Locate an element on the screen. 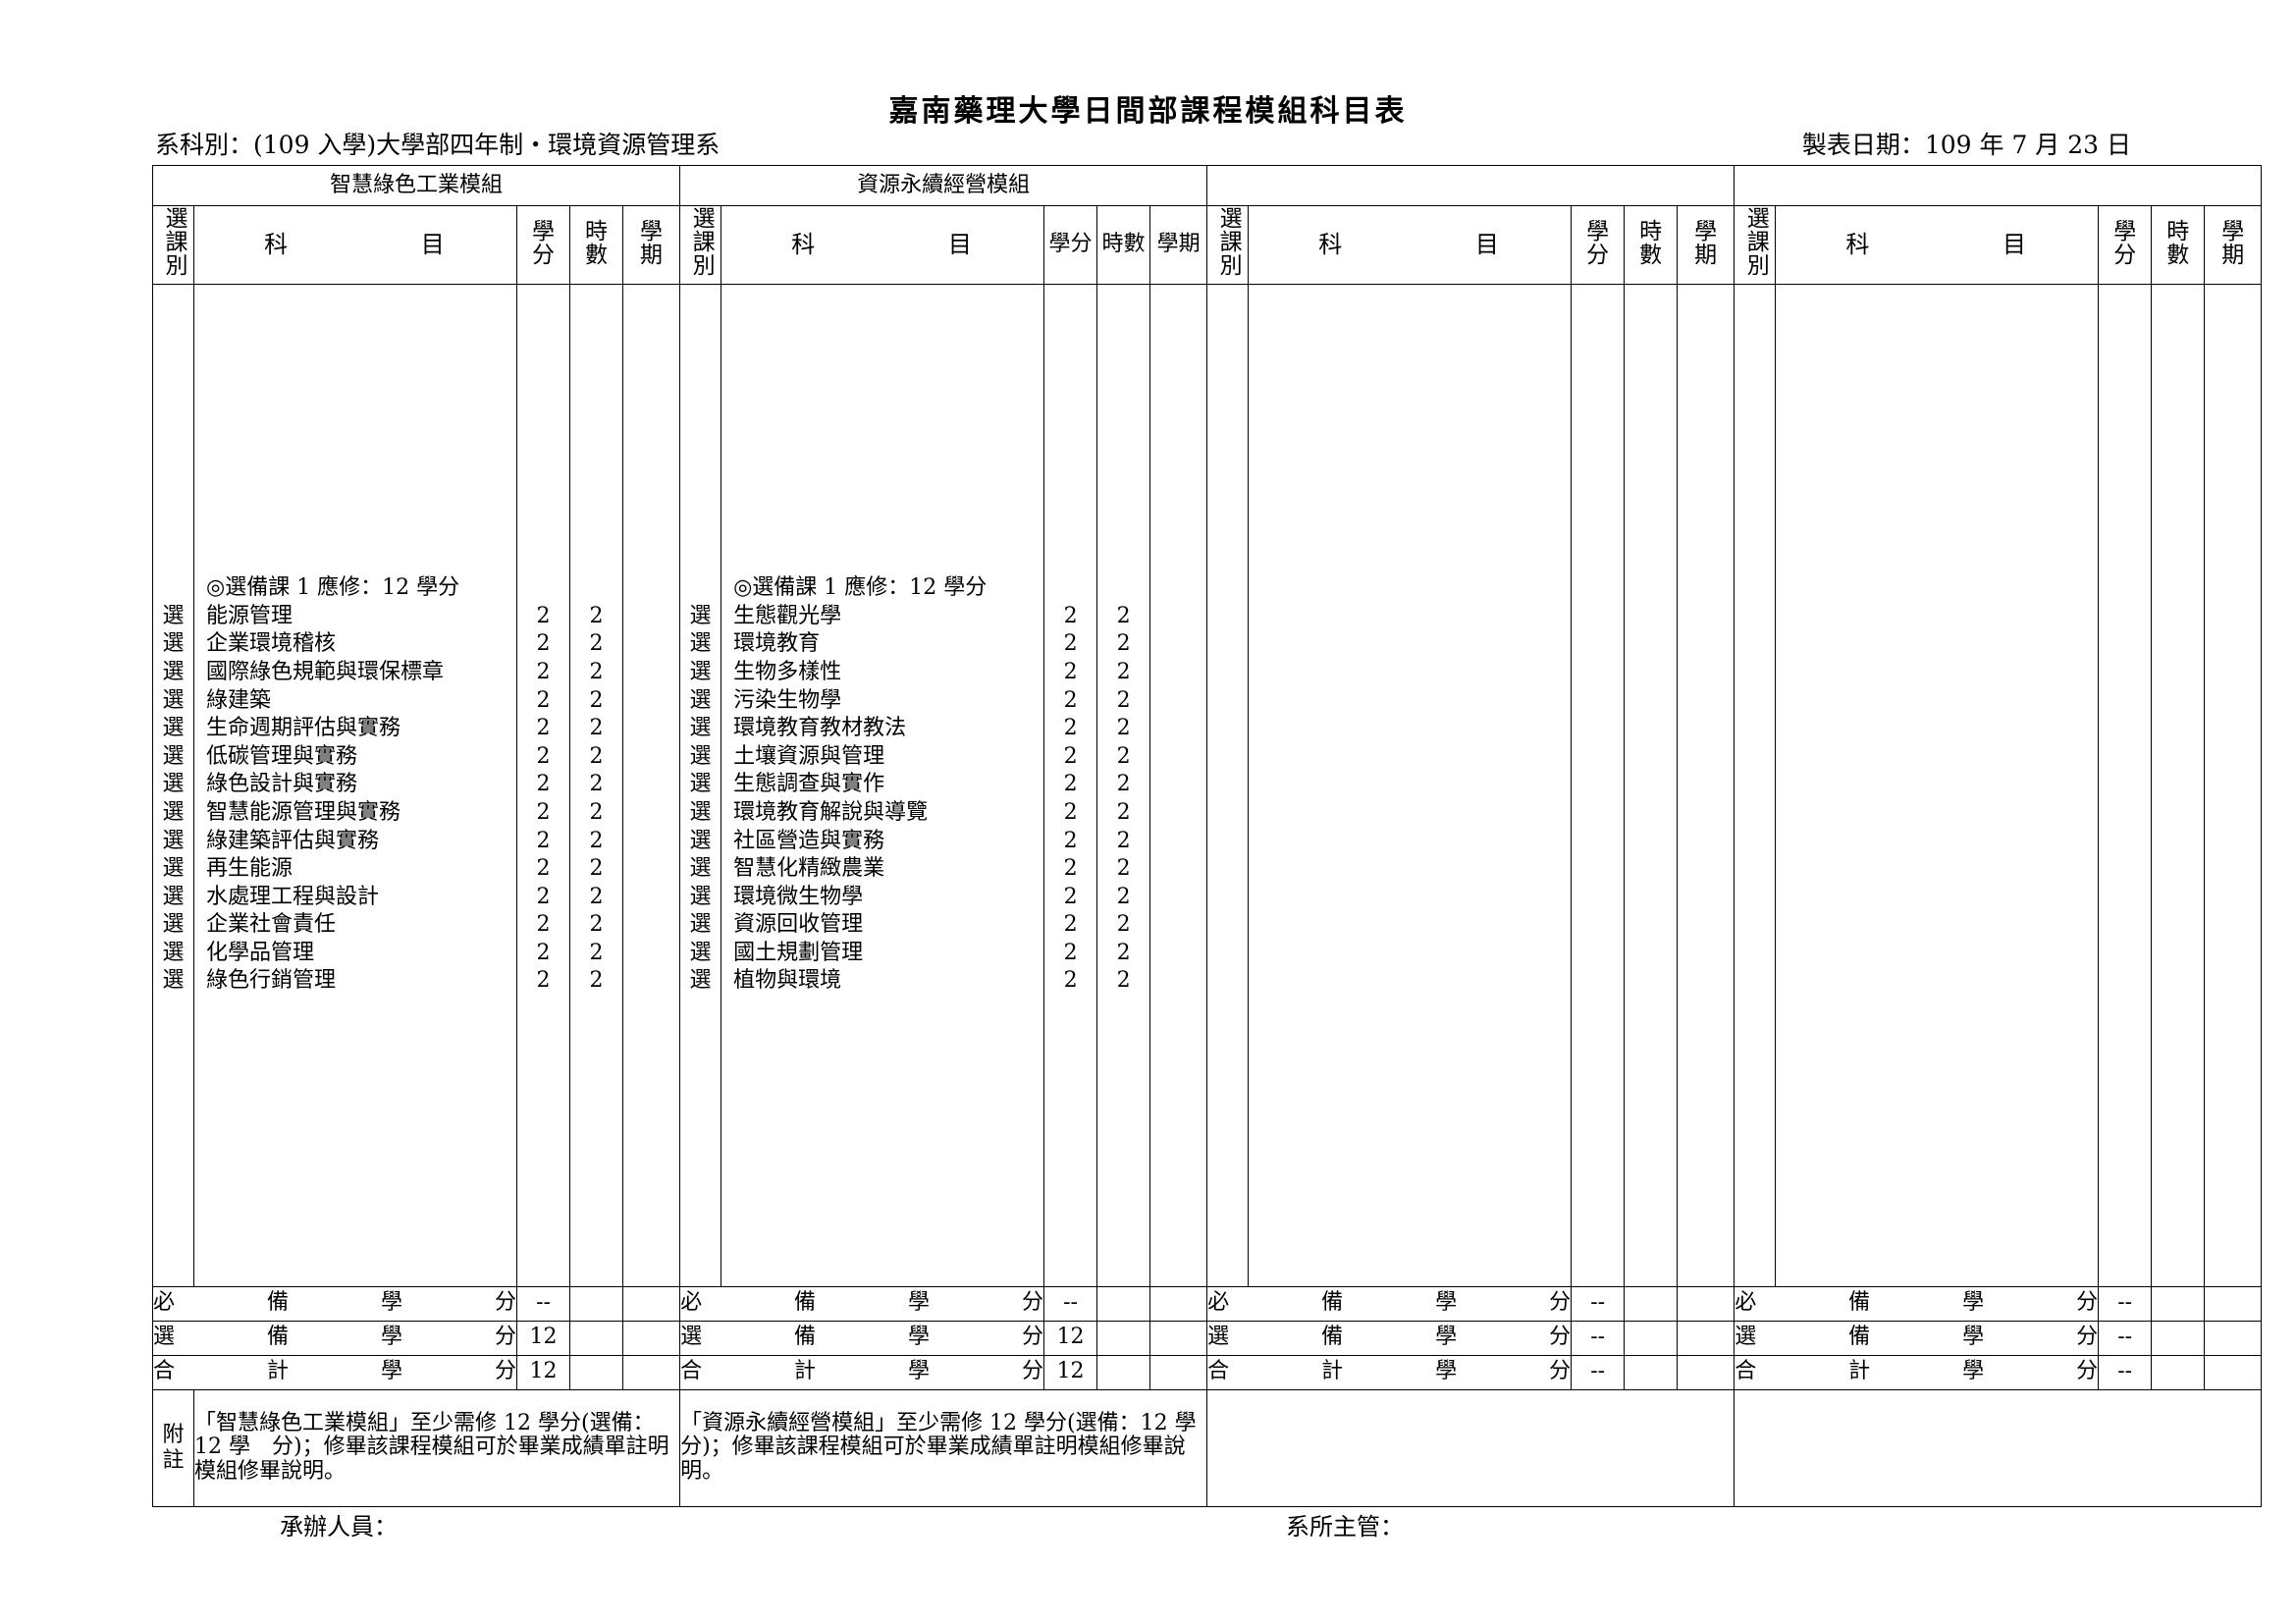 Image resolution: width=2296 pixels, height=1624 pixels. course-name: 環境微生物學 is located at coordinates (798, 896).